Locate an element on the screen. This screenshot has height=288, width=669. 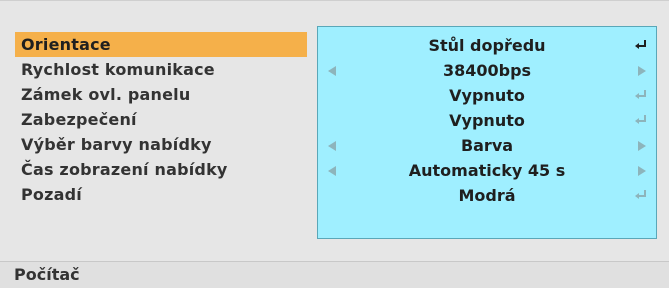
value-zamek-ovl-panelu: Vypnuto is located at coordinates (487, 95).